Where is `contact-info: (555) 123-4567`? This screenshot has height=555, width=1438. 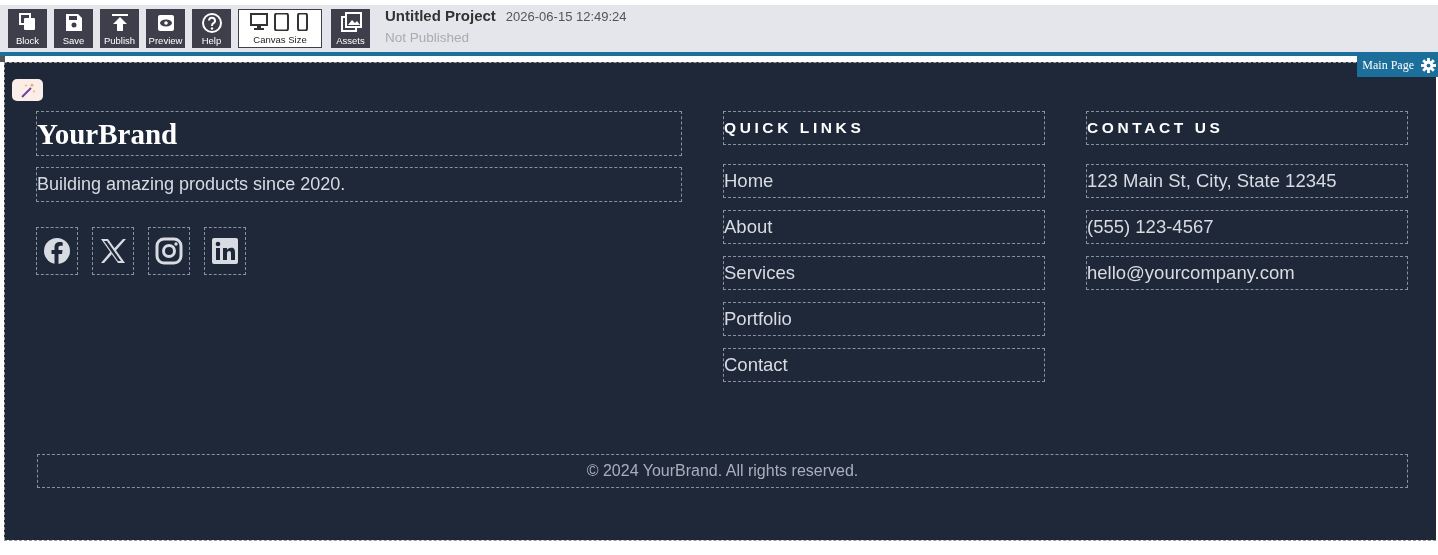
contact-info: (555) 123-4567 is located at coordinates (1247, 227).